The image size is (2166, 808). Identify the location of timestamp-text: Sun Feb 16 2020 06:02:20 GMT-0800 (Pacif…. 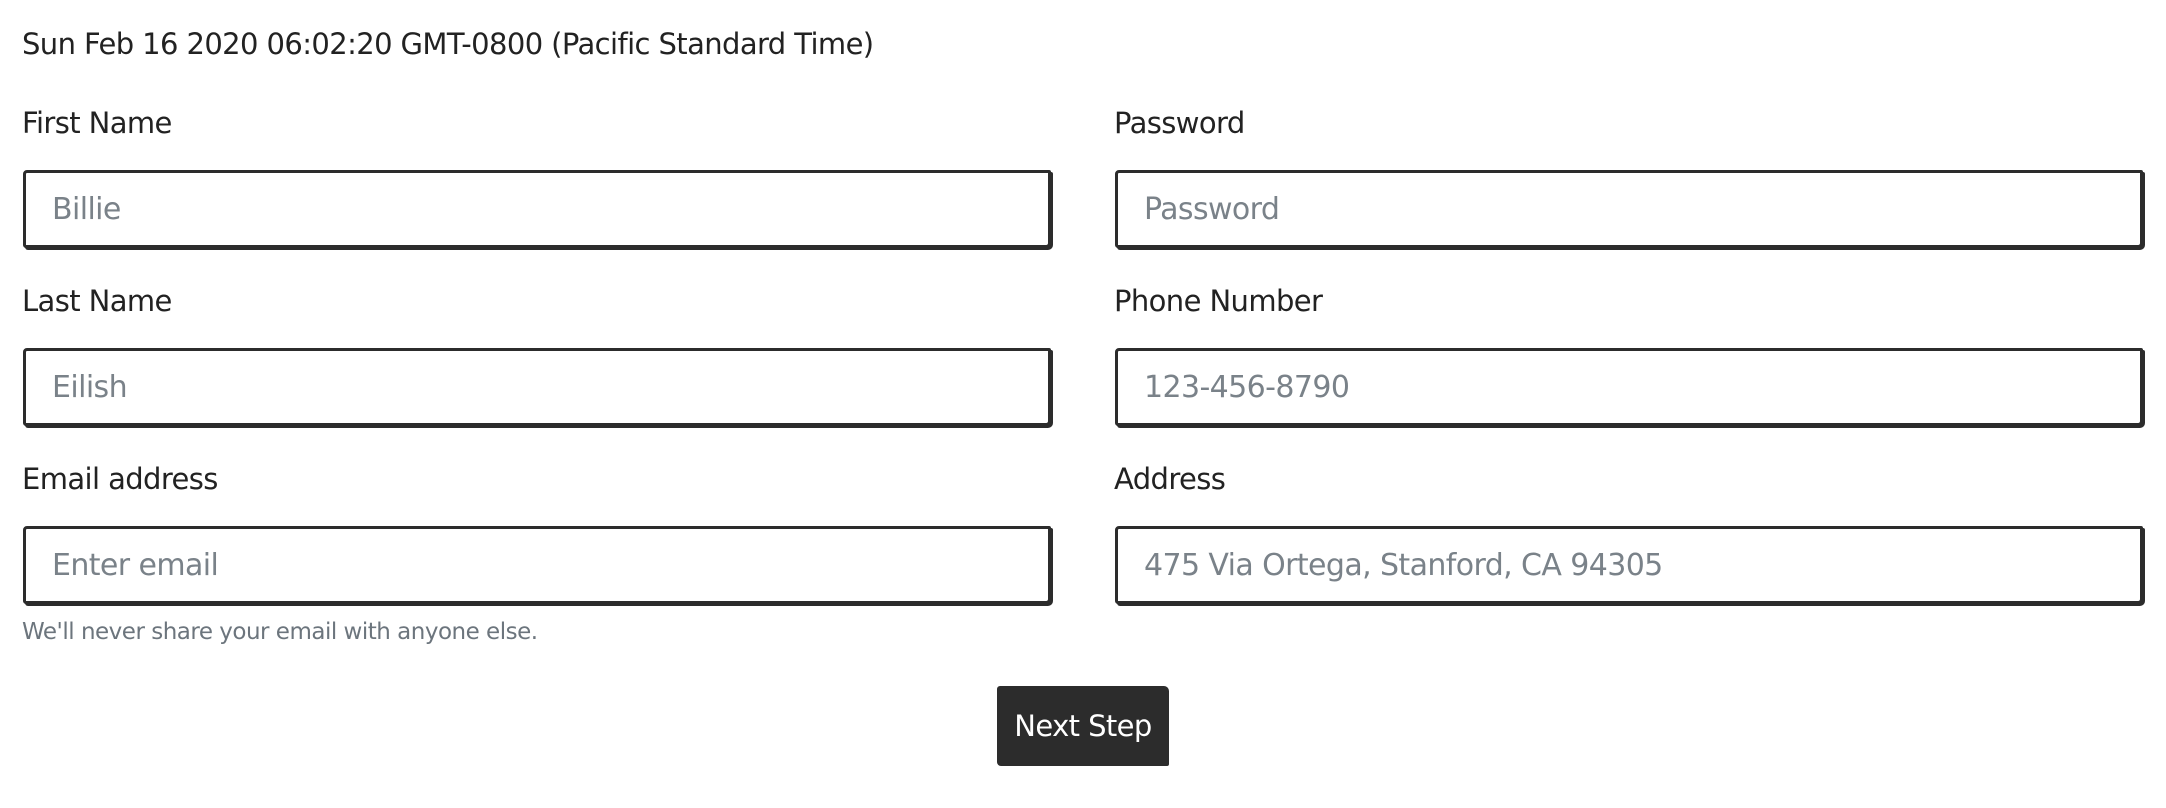
(448, 44).